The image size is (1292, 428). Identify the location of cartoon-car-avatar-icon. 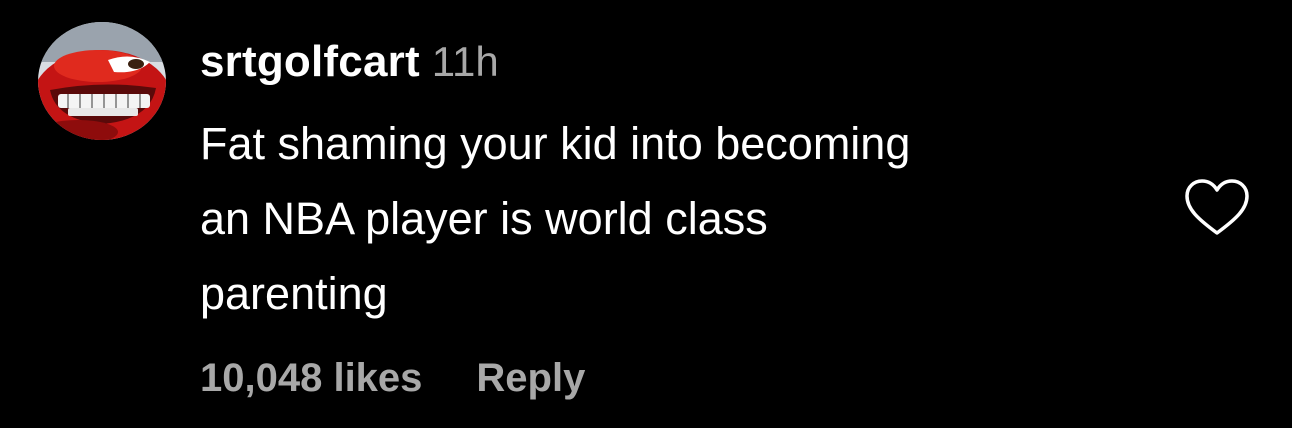
(102, 81).